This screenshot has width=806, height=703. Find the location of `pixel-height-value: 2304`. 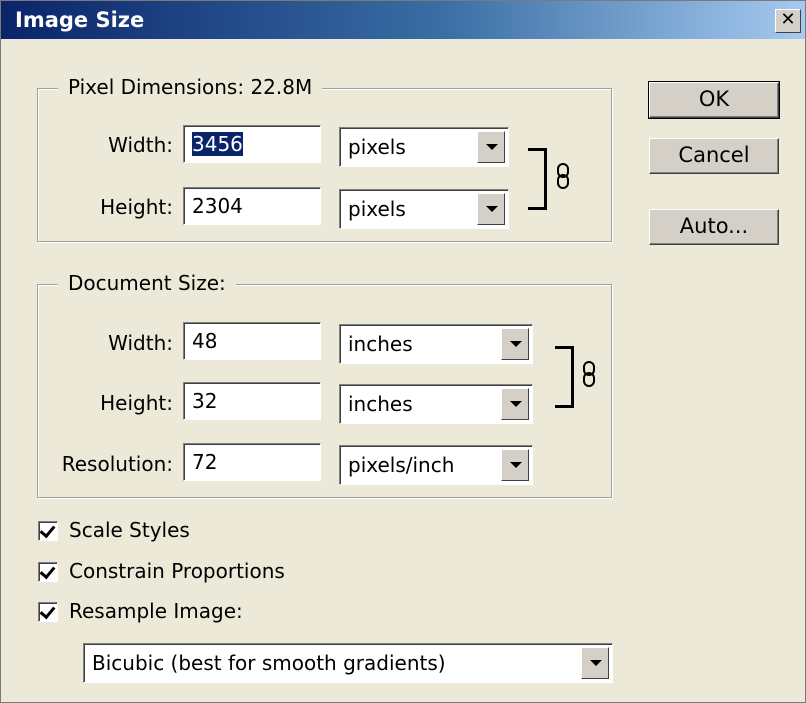

pixel-height-value: 2304 is located at coordinates (217, 206).